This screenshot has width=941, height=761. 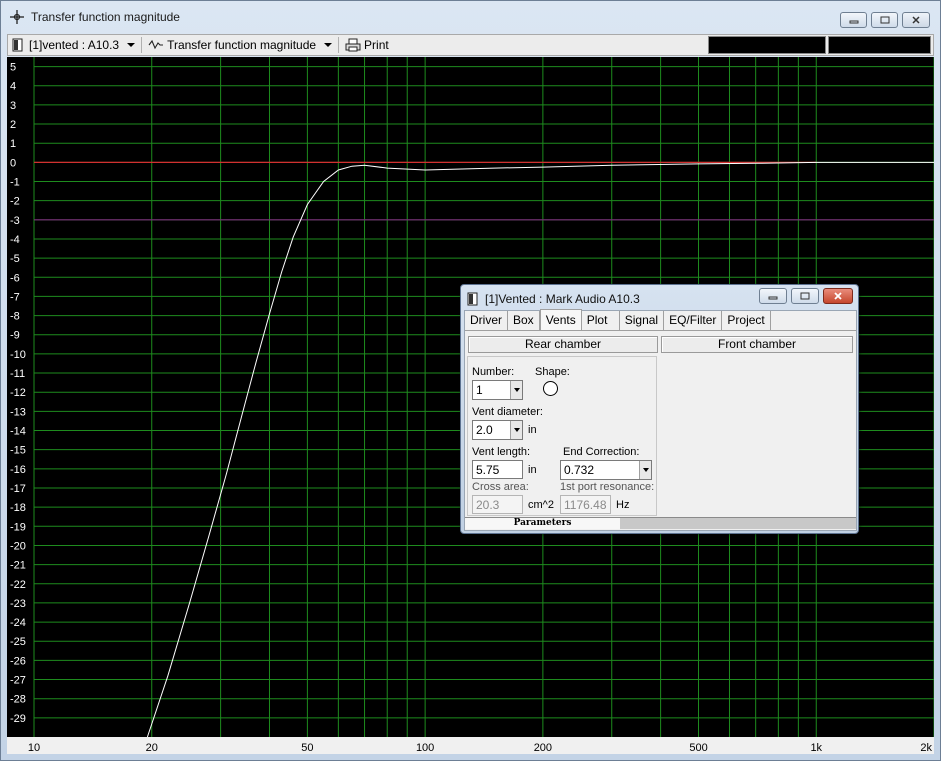 What do you see at coordinates (532, 430) in the screenshot?
I see `vent-diameter-unit: in` at bounding box center [532, 430].